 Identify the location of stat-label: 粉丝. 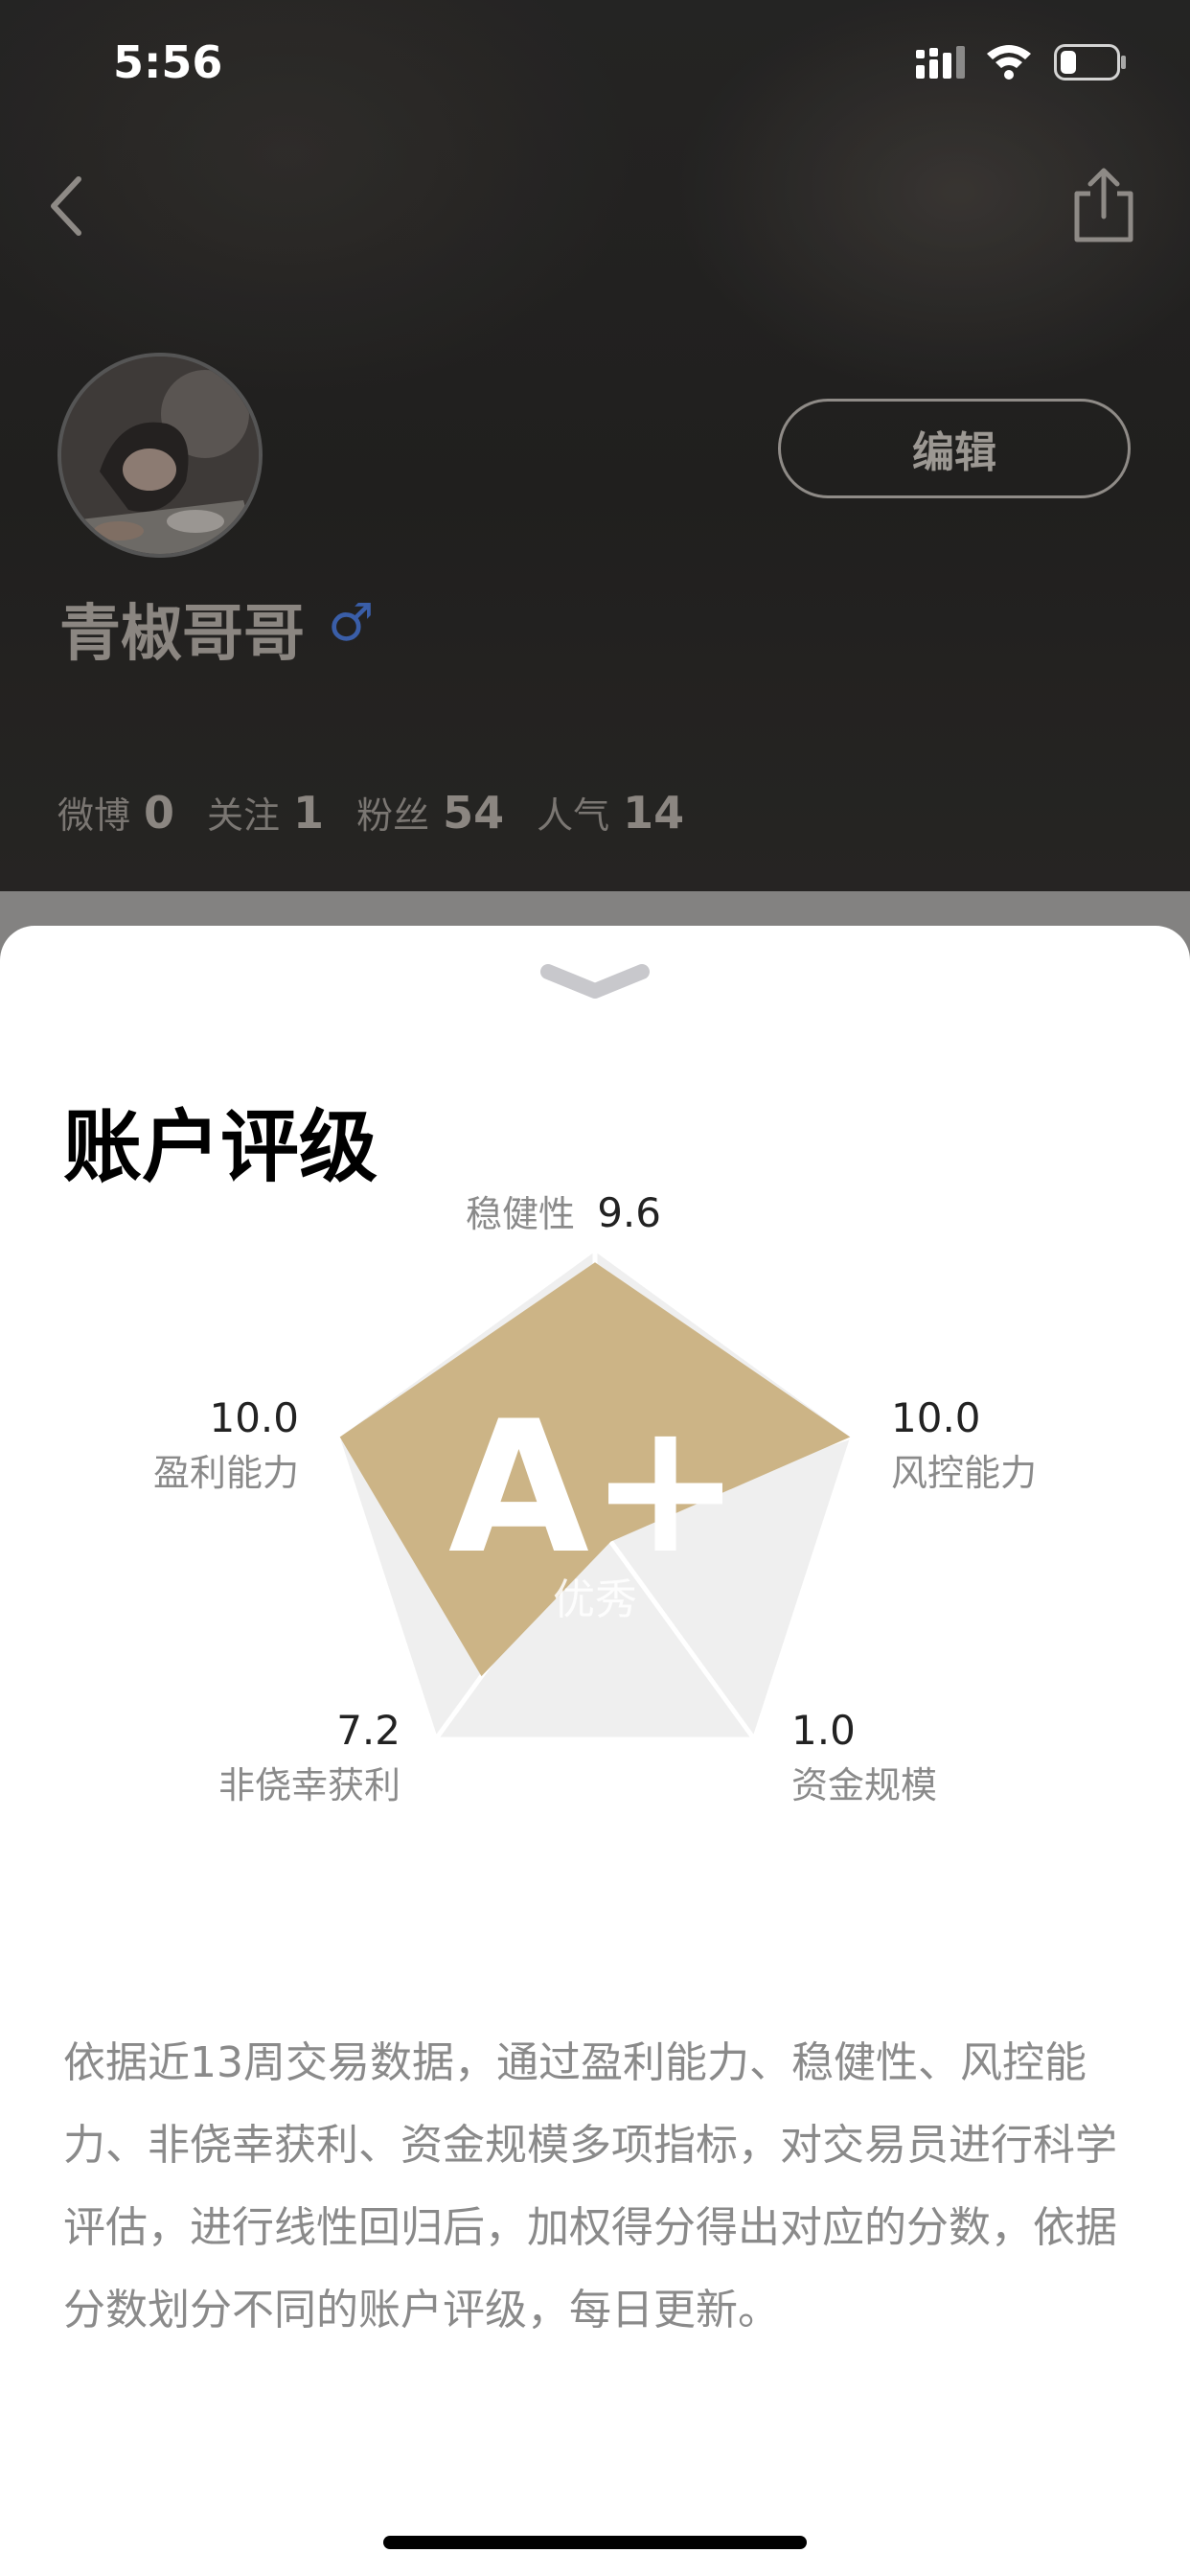
(393, 815).